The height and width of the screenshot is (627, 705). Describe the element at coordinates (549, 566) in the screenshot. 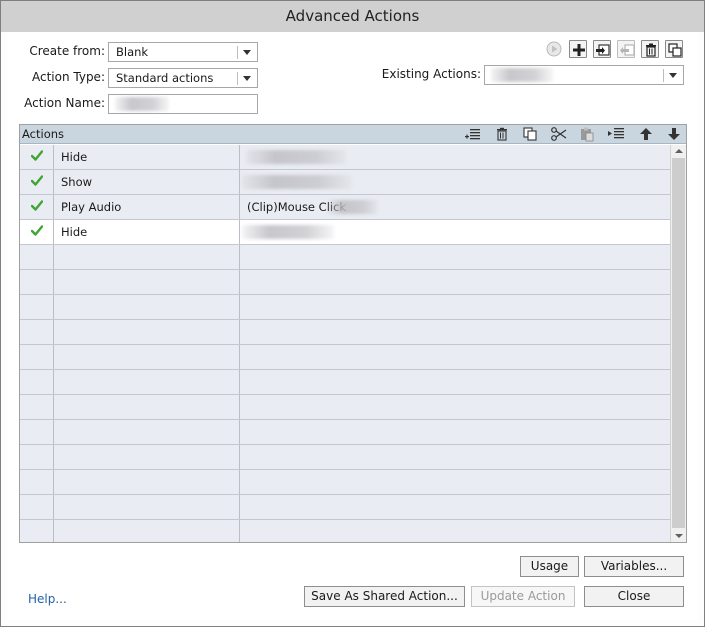

I see `usage-button: Usage` at that location.